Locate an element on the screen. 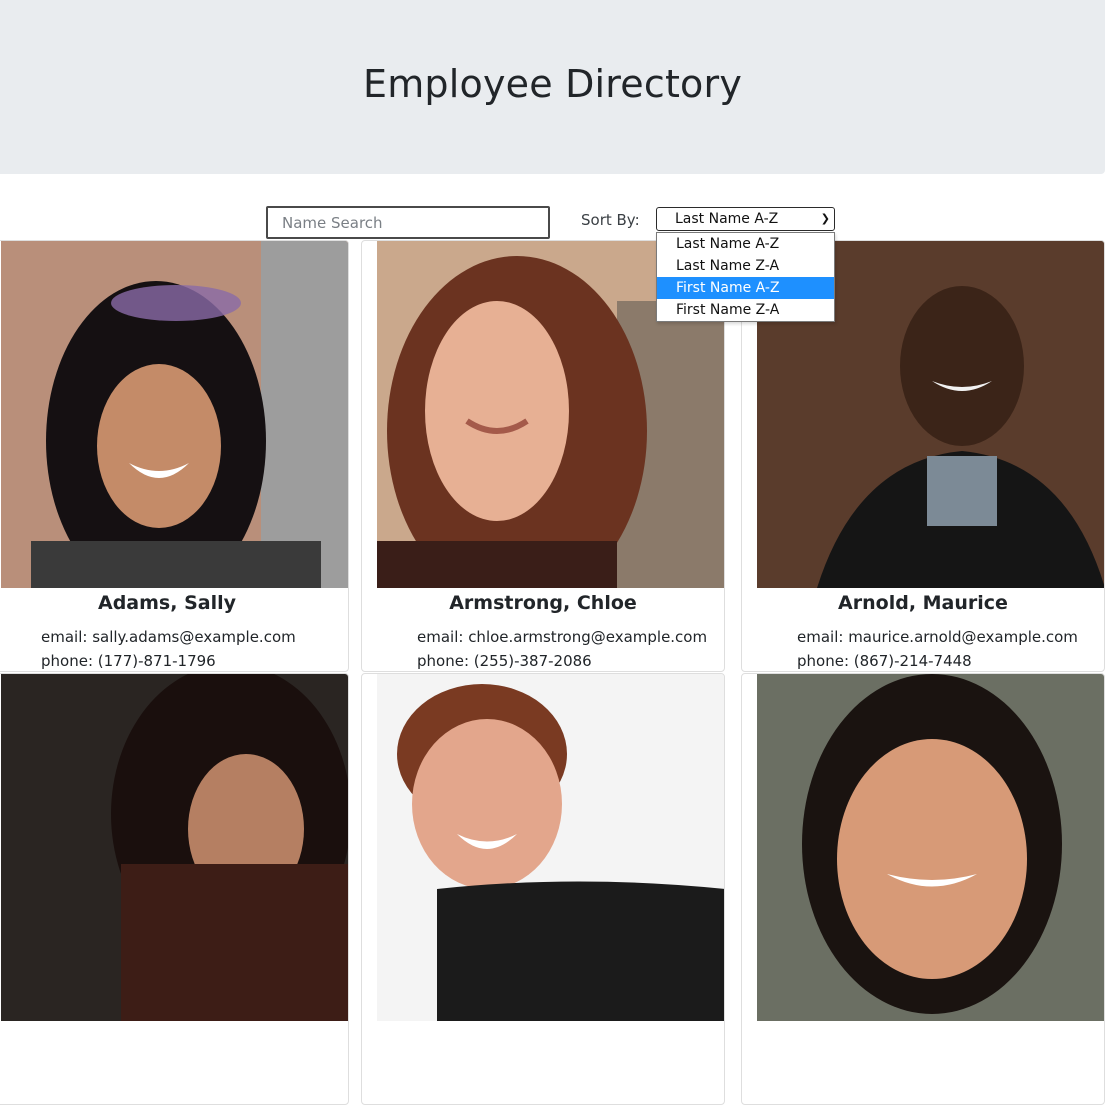  employee-name: Arnold, Maurice is located at coordinates (923, 603).